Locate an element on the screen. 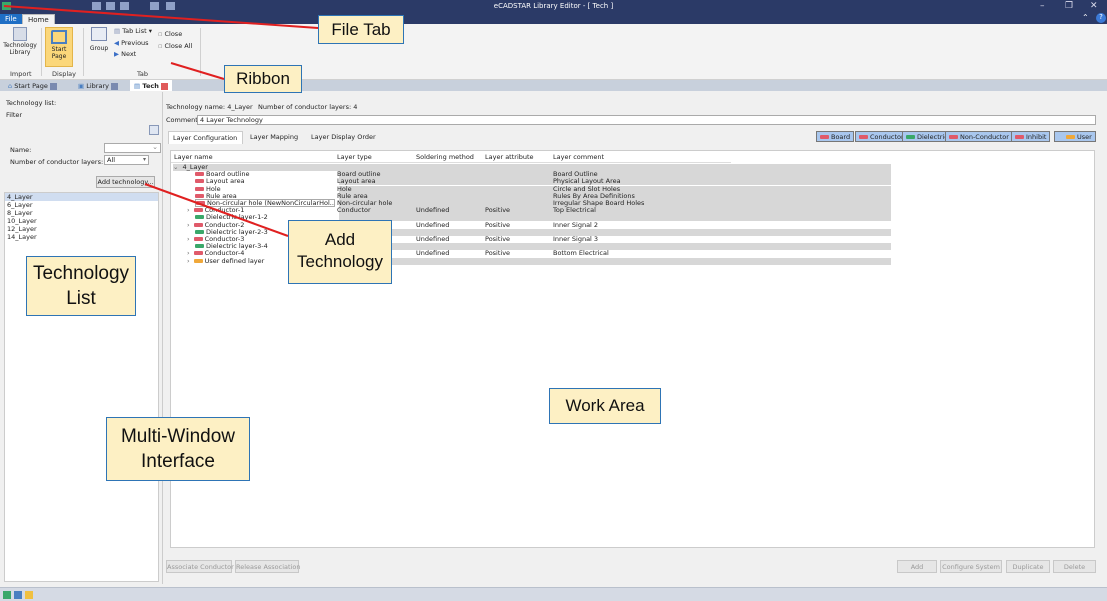 The width and height of the screenshot is (1107, 601). callout-technology-list: Technology List is located at coordinates (81, 286).